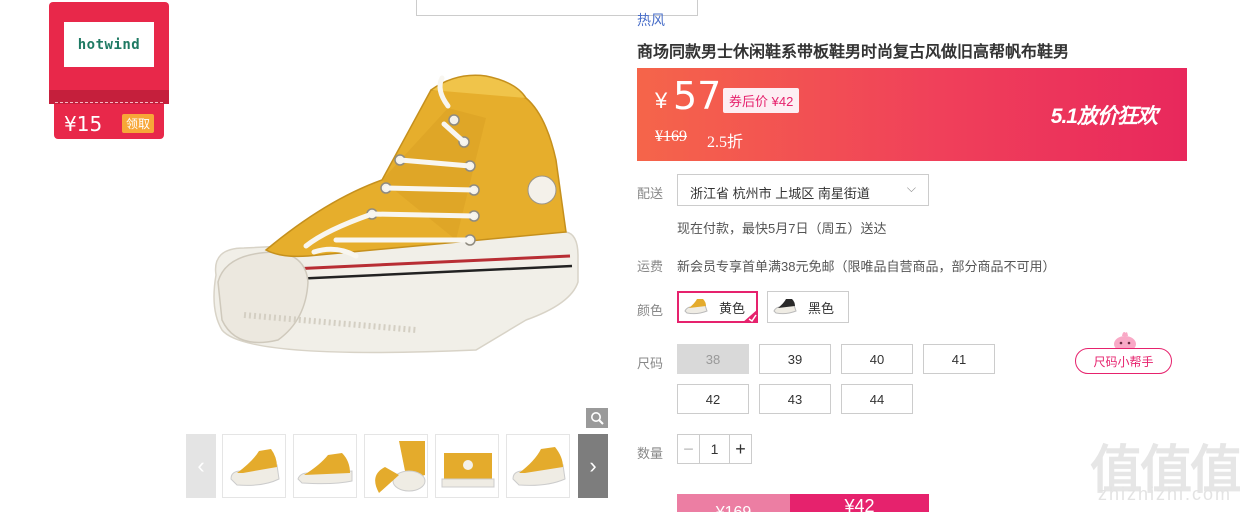 The image size is (1240, 512). What do you see at coordinates (651, 20) in the screenshot?
I see `store-link: 热风` at bounding box center [651, 20].